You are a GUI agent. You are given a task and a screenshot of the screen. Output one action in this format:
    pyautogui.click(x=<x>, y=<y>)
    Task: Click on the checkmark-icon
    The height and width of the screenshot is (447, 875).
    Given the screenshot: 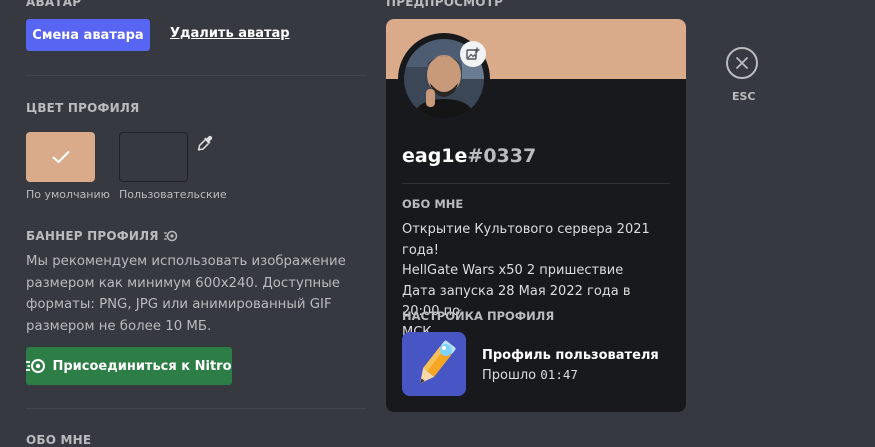 What is the action you would take?
    pyautogui.click(x=60, y=157)
    